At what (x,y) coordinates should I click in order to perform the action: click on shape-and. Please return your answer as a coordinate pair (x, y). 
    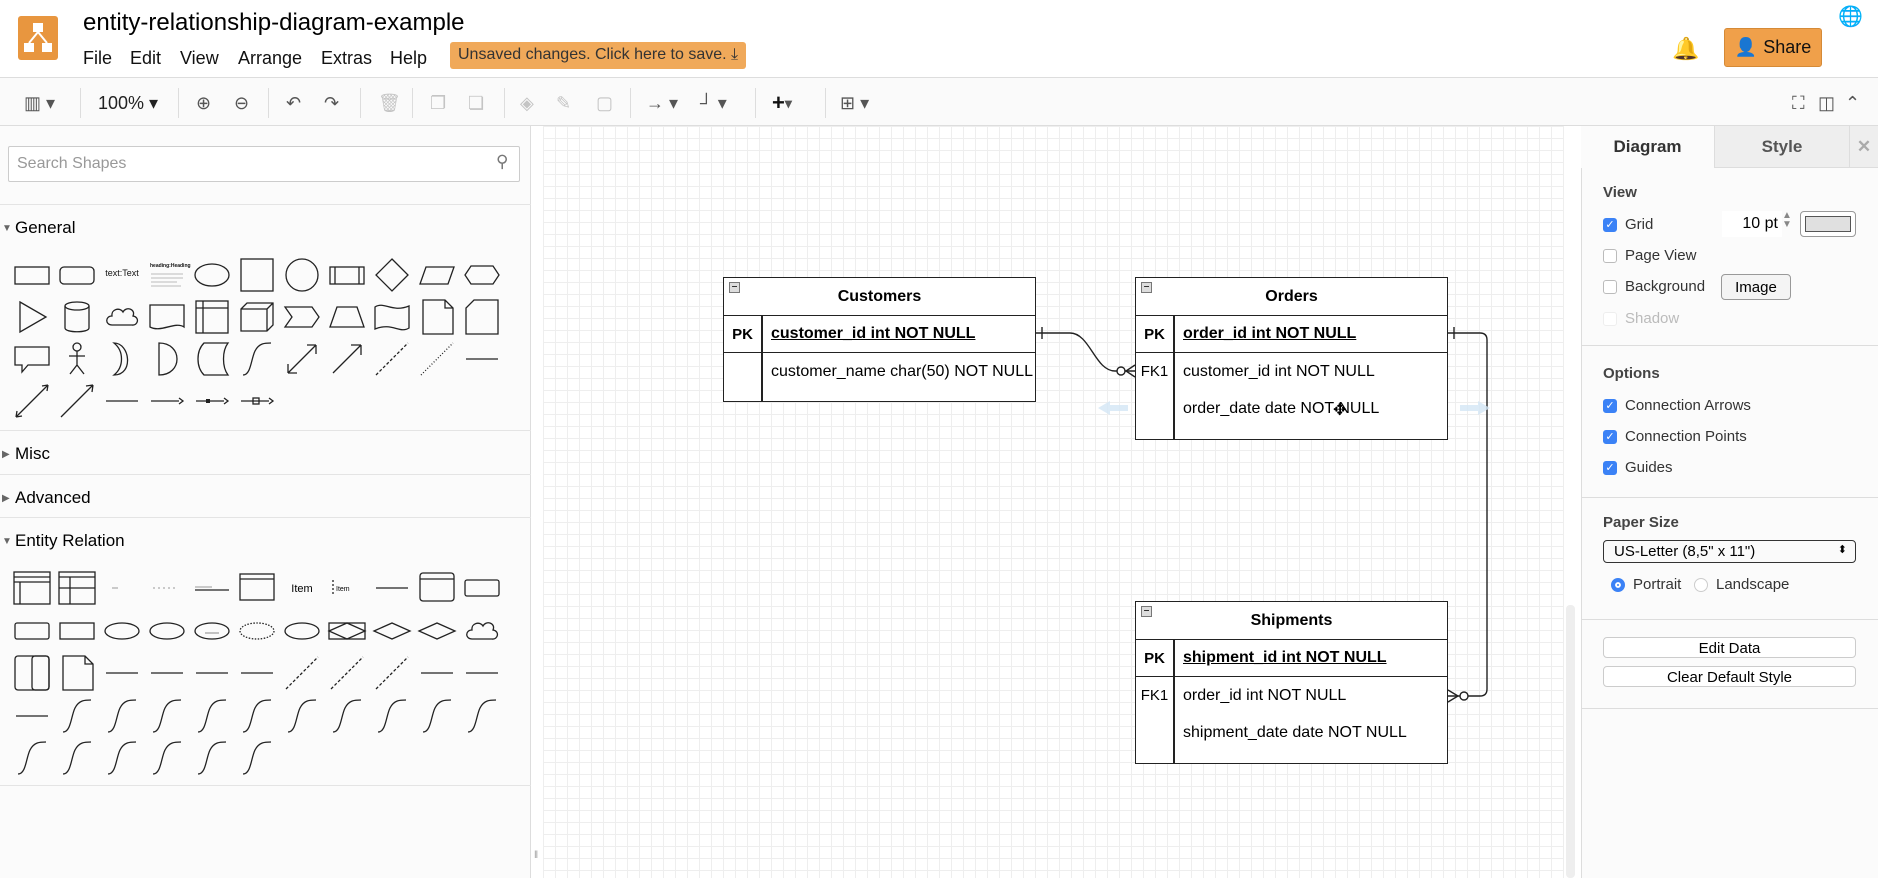
    Looking at the image, I should click on (167, 359).